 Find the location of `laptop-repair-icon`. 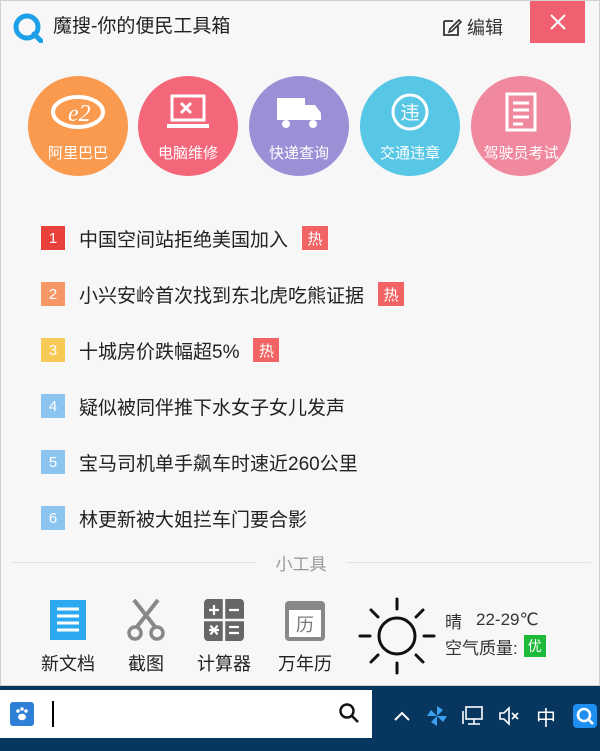

laptop-repair-icon is located at coordinates (188, 111).